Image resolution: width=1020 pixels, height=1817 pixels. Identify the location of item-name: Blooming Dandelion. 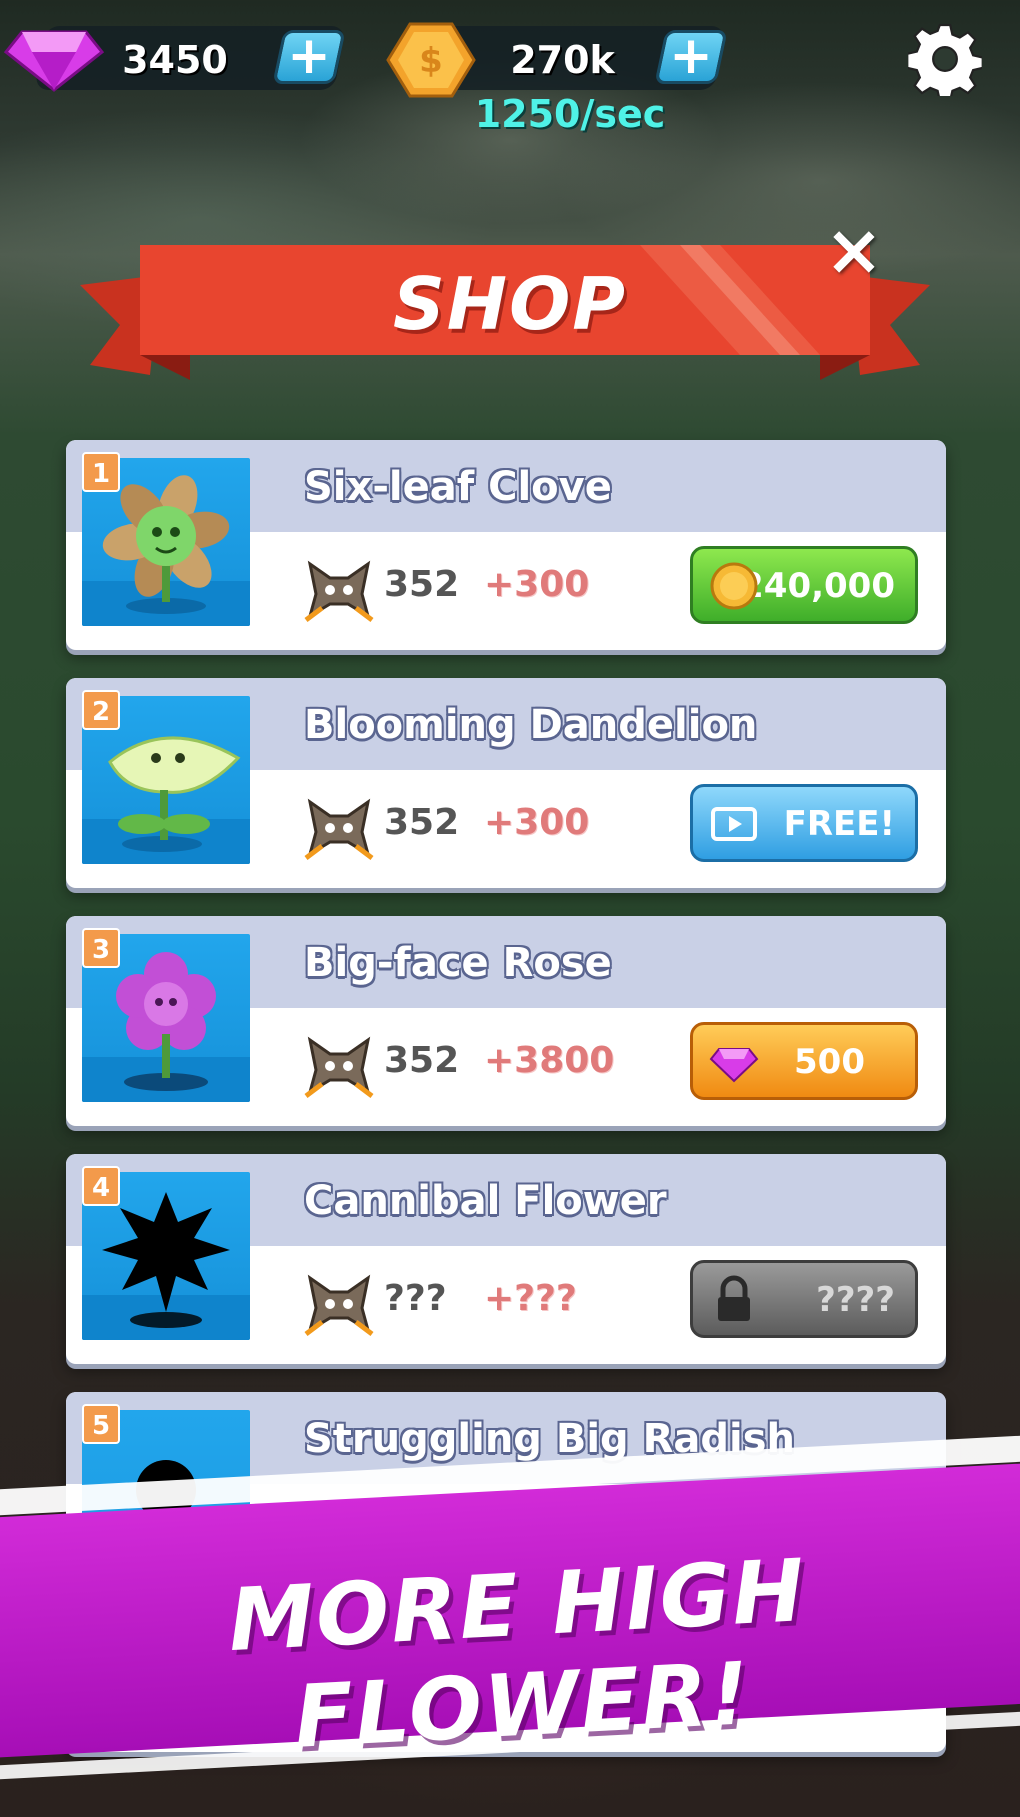
(531, 725).